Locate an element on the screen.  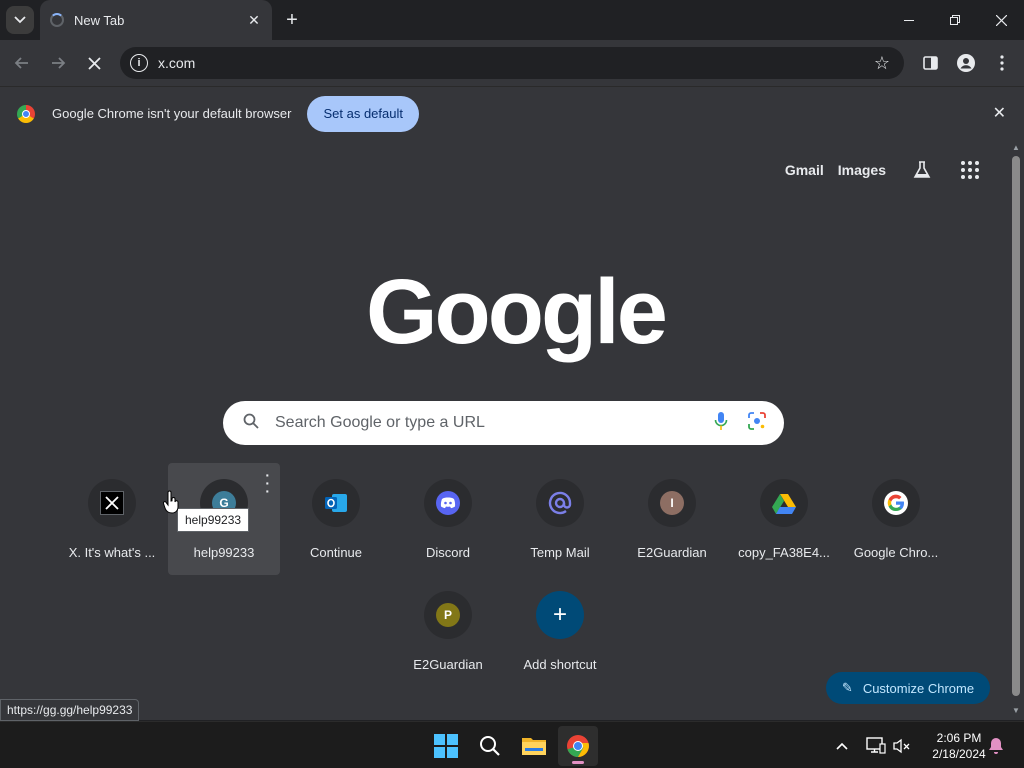
microphone-icon is located at coordinates (721, 423).